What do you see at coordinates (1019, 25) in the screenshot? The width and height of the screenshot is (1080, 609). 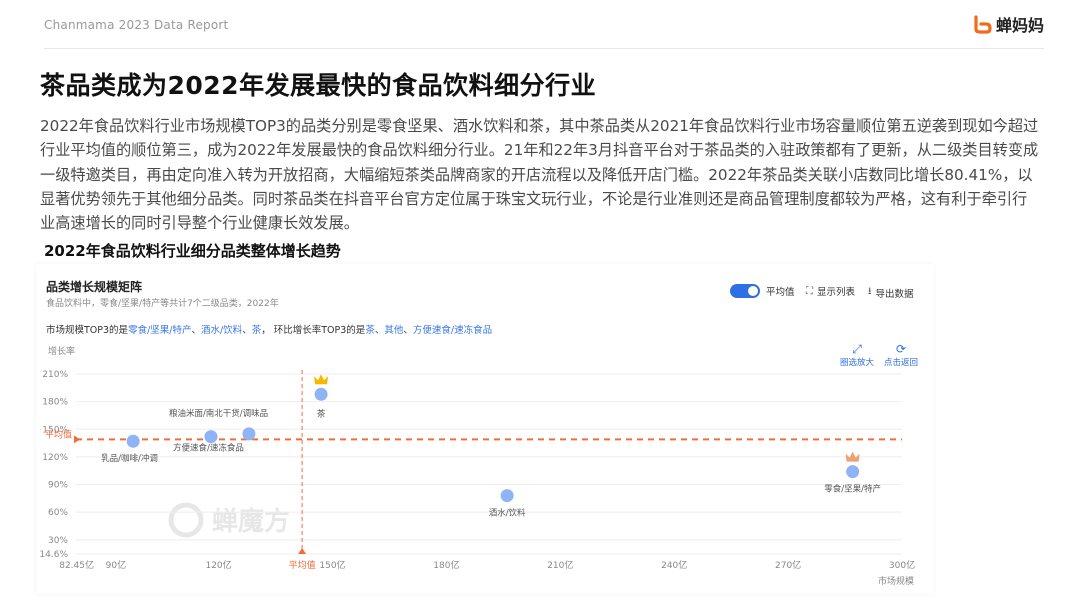 I see `brand-name: 蝉妈妈` at bounding box center [1019, 25].